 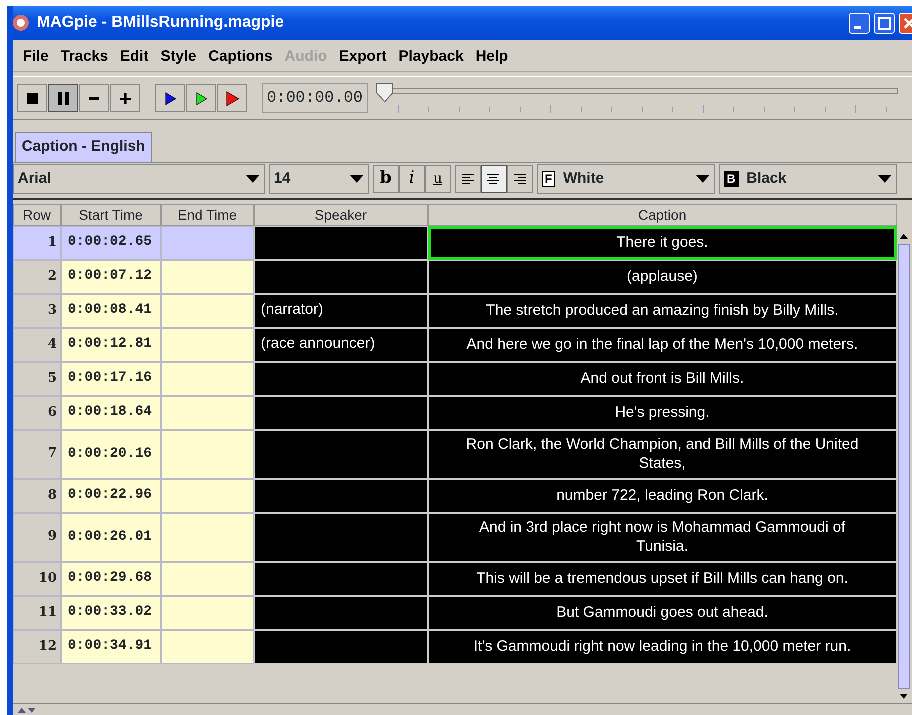 I want to click on window-title: MAGpie - BMillsRunning.magpie, so click(x=160, y=23).